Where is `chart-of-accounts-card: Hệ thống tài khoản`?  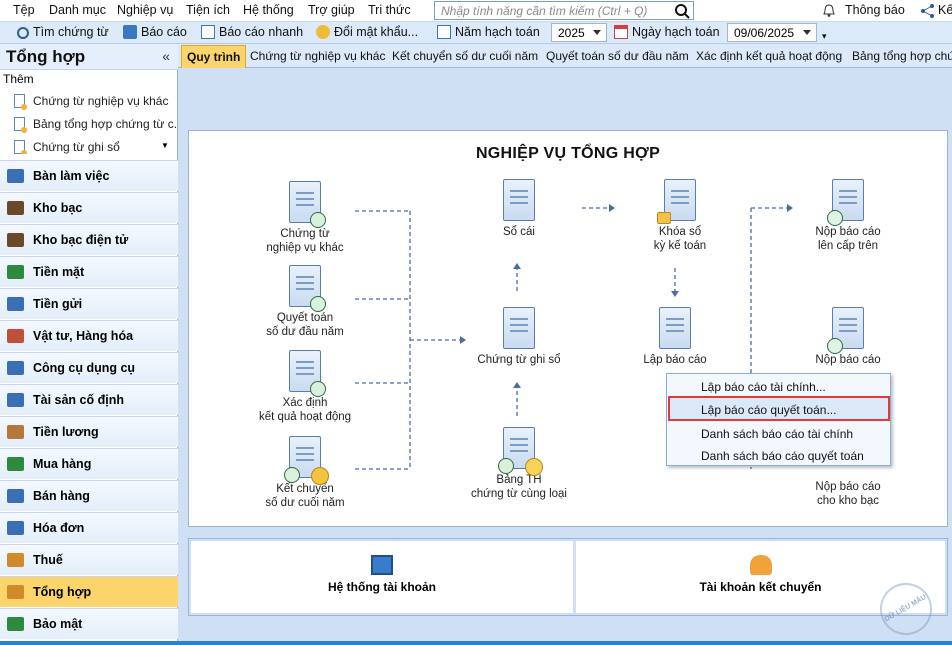
chart-of-accounts-card: Hệ thống tài khoản is located at coordinates (382, 577).